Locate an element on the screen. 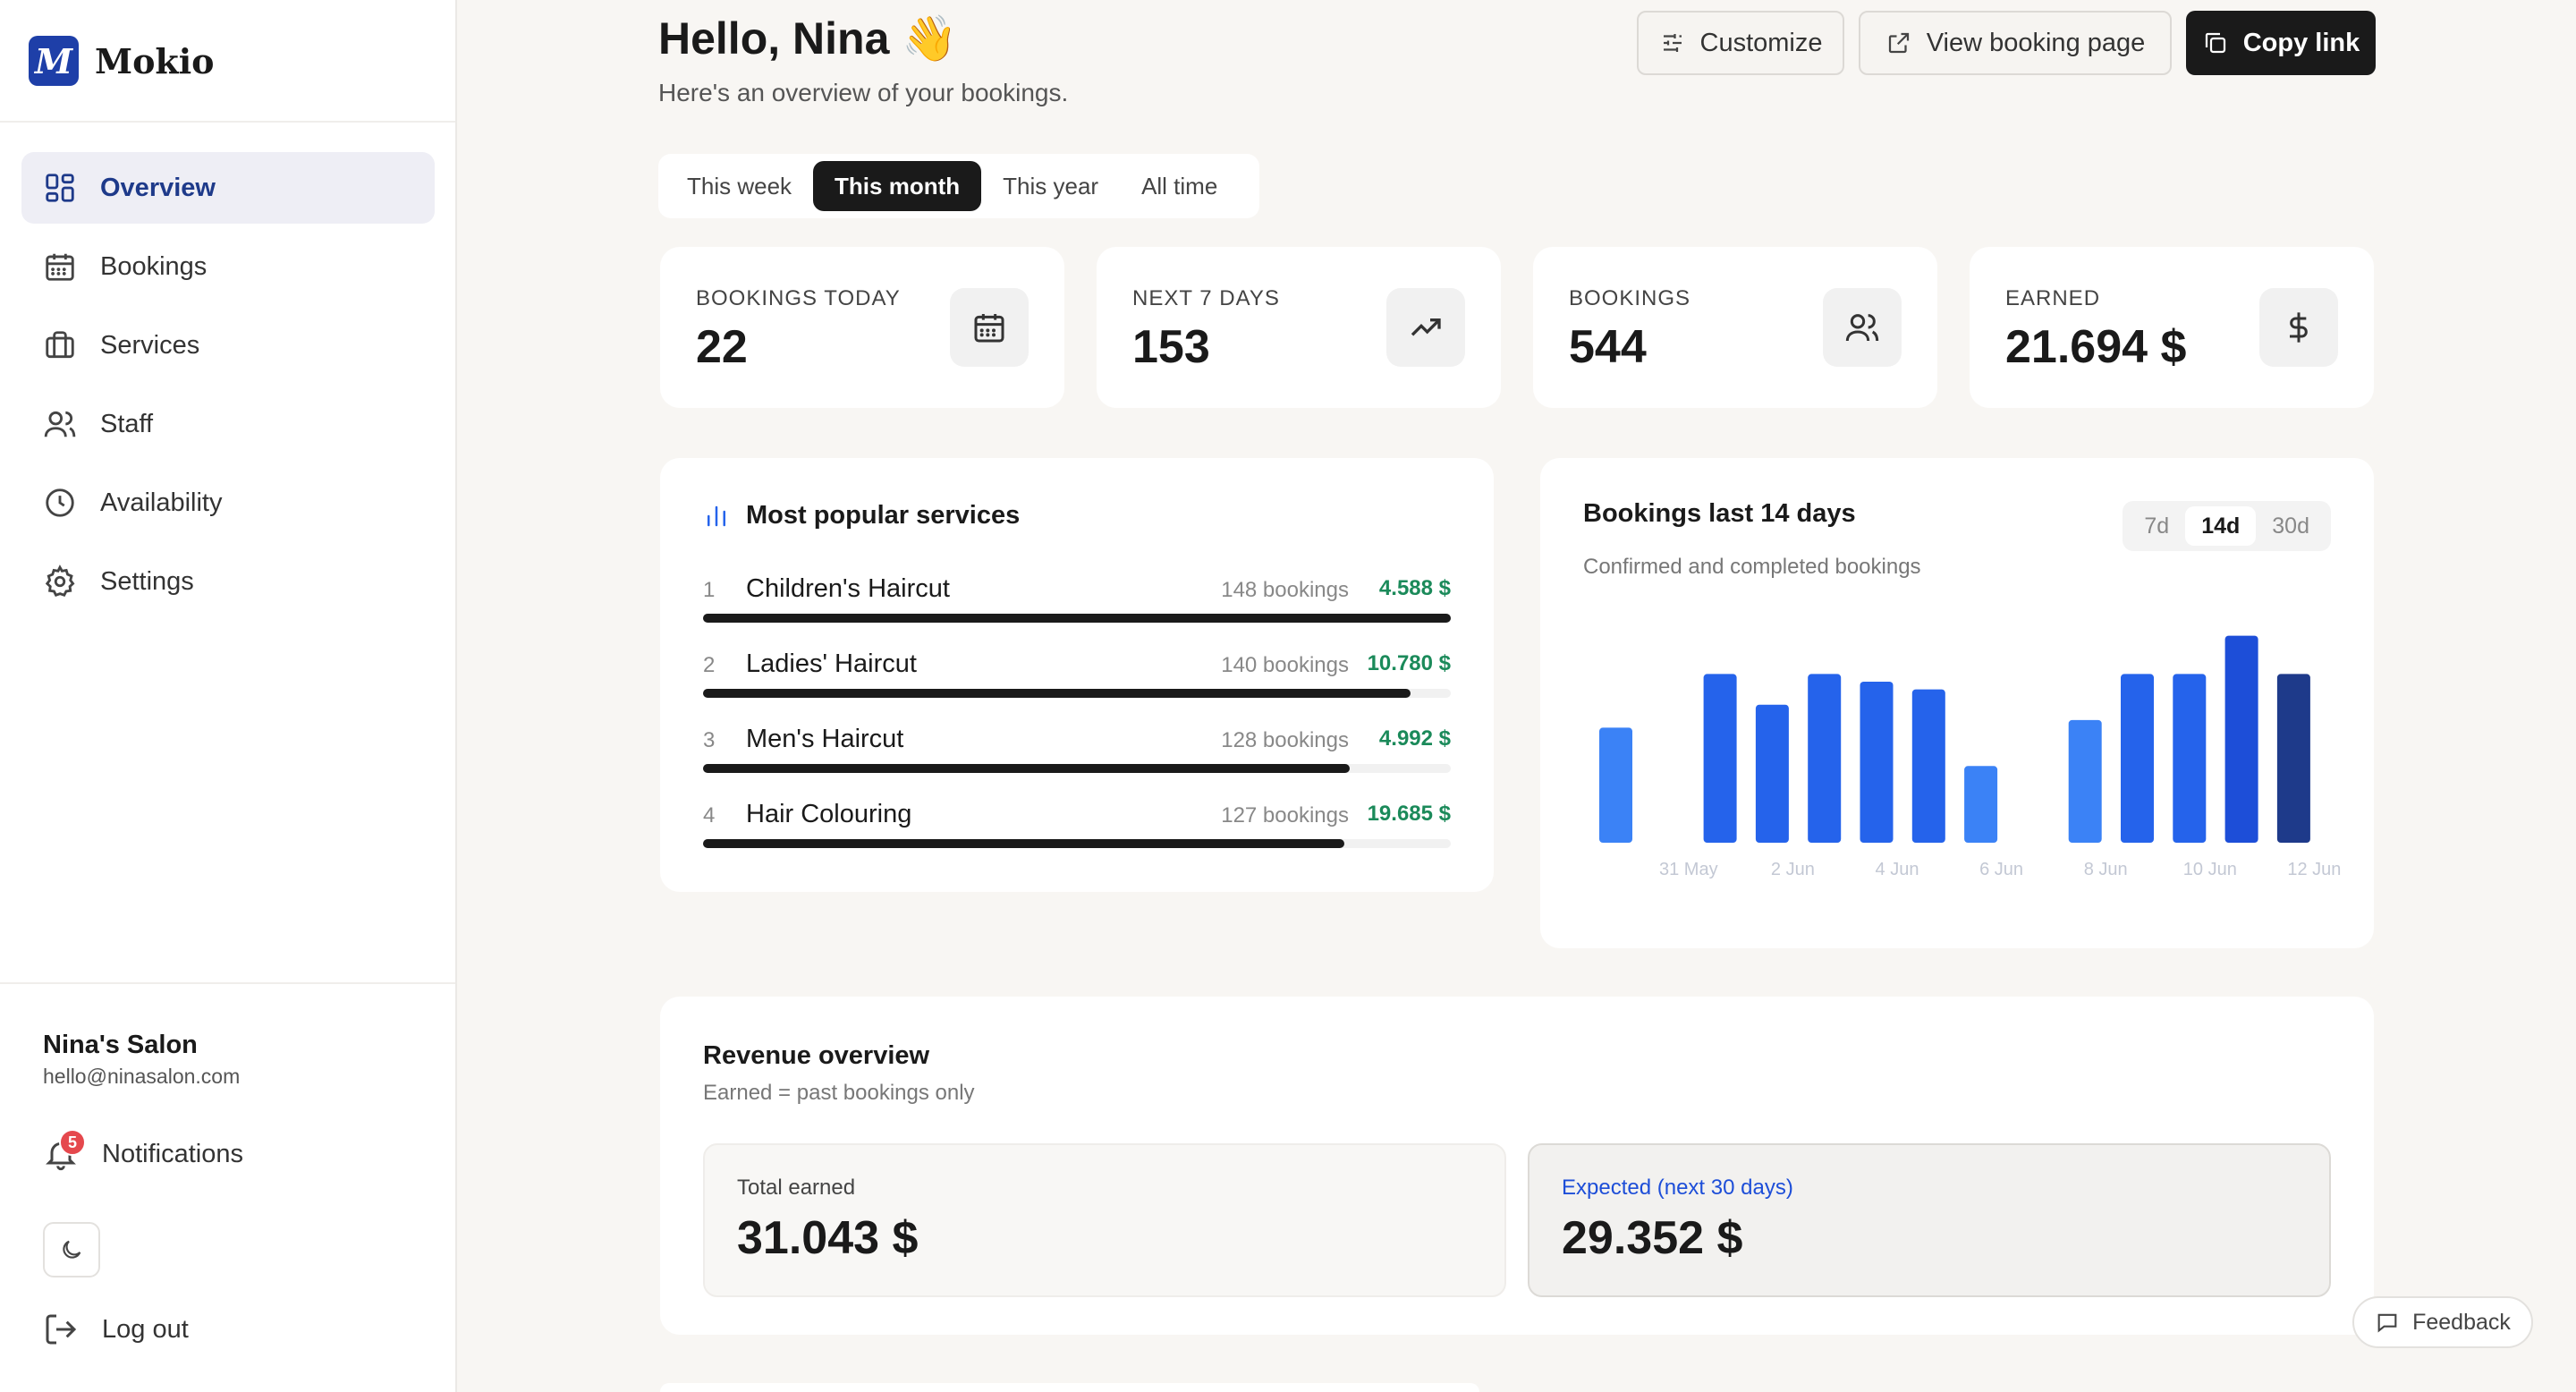  copy-link-button: Copy link is located at coordinates (2281, 43).